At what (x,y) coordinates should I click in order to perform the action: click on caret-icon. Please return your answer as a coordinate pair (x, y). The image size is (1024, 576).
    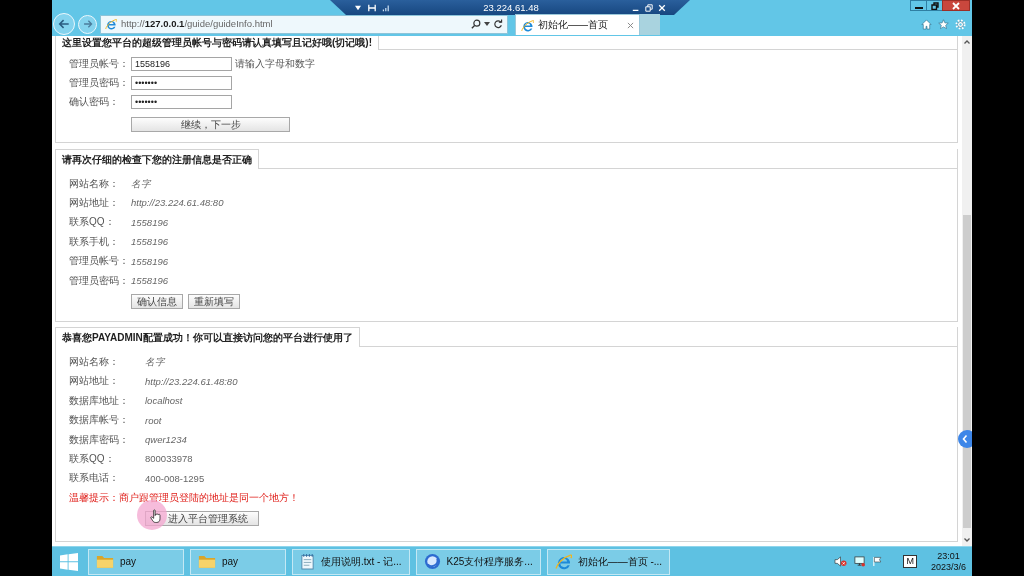
    Looking at the image, I should click on (487, 24).